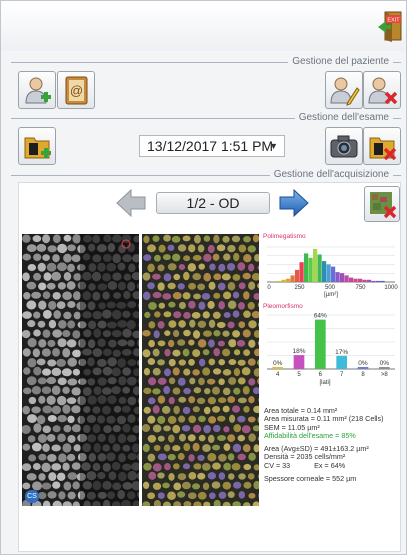  I want to click on pleomorfismo-tick: >8, so click(385, 375).